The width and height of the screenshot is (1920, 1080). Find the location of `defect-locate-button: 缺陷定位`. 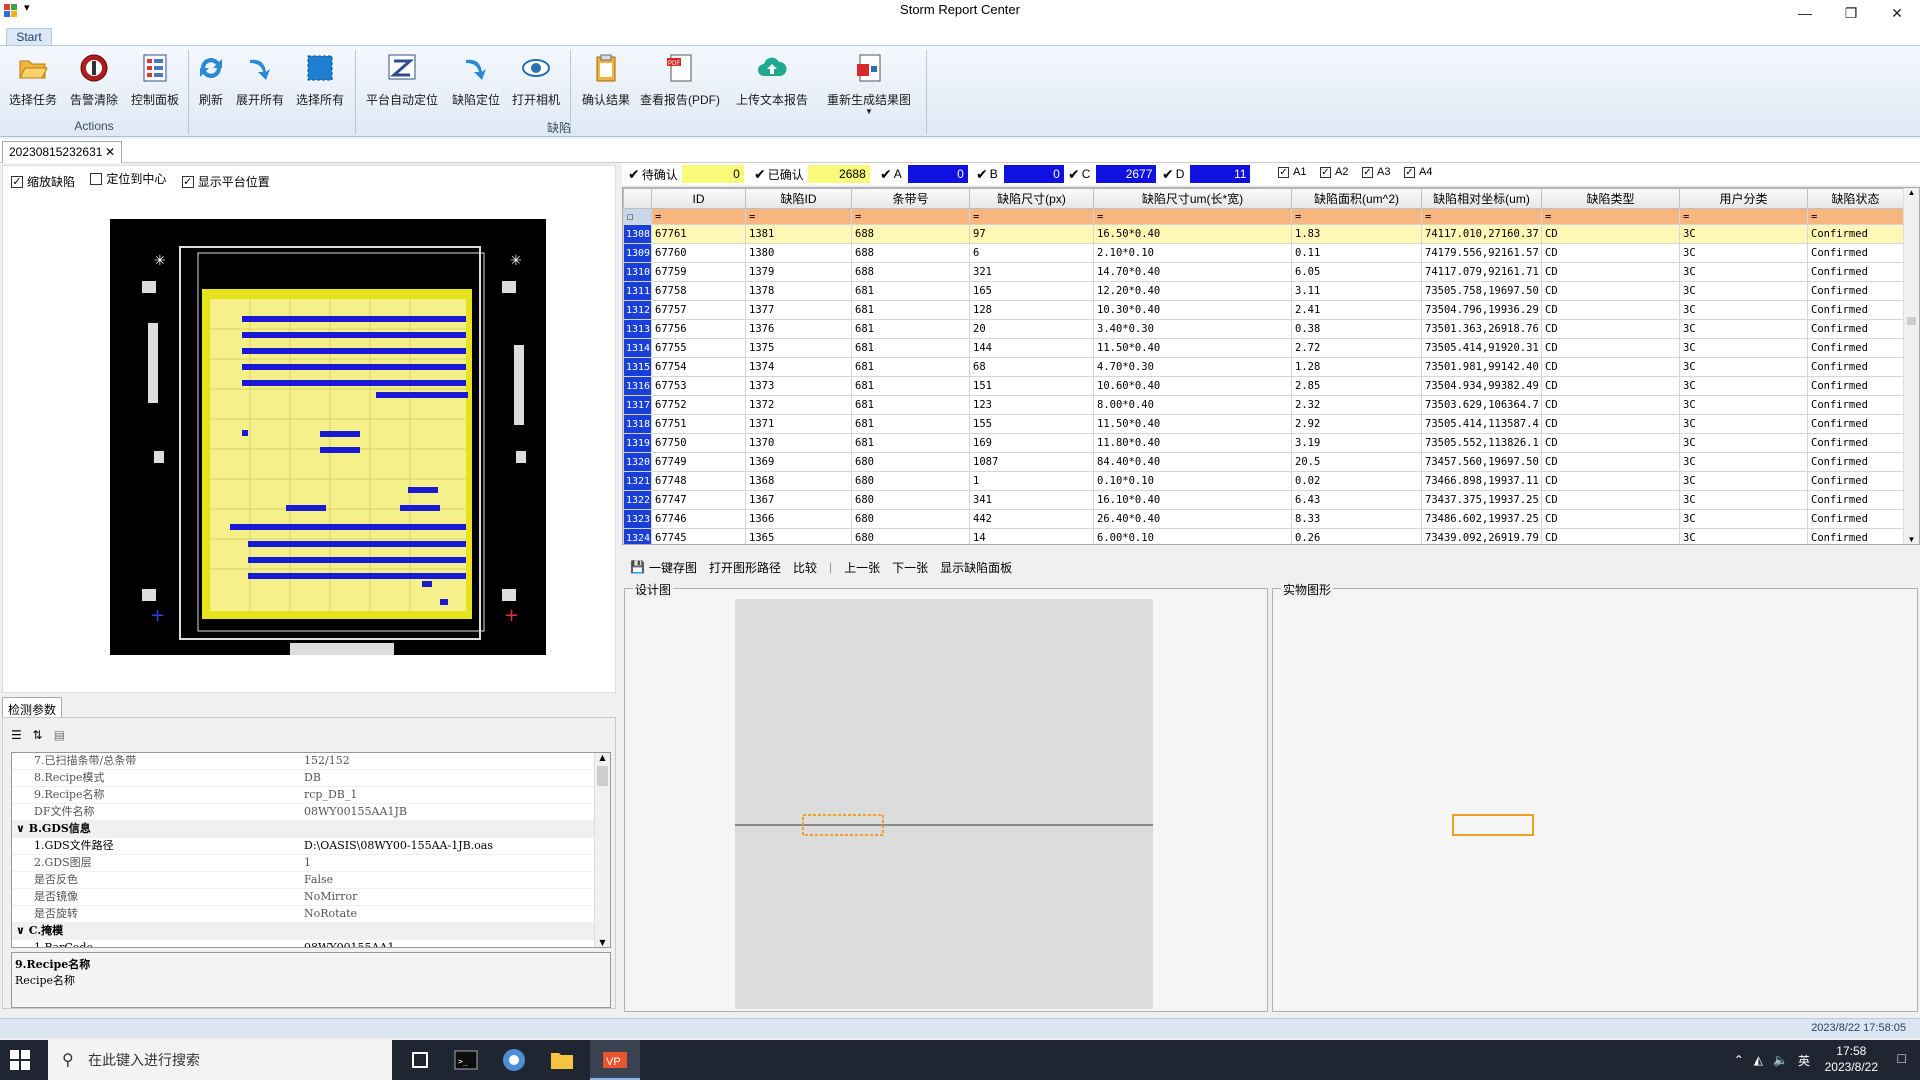

defect-locate-button: 缺陷定位 is located at coordinates (476, 80).